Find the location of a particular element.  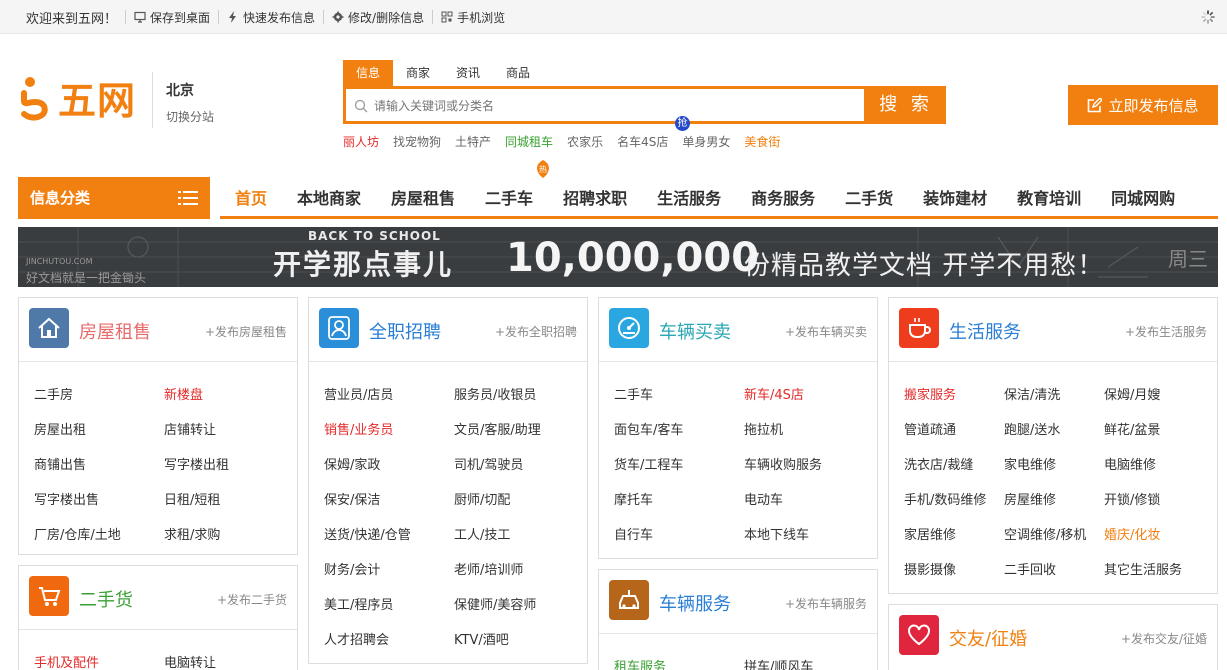

card-link: 二手房 is located at coordinates (53, 393).